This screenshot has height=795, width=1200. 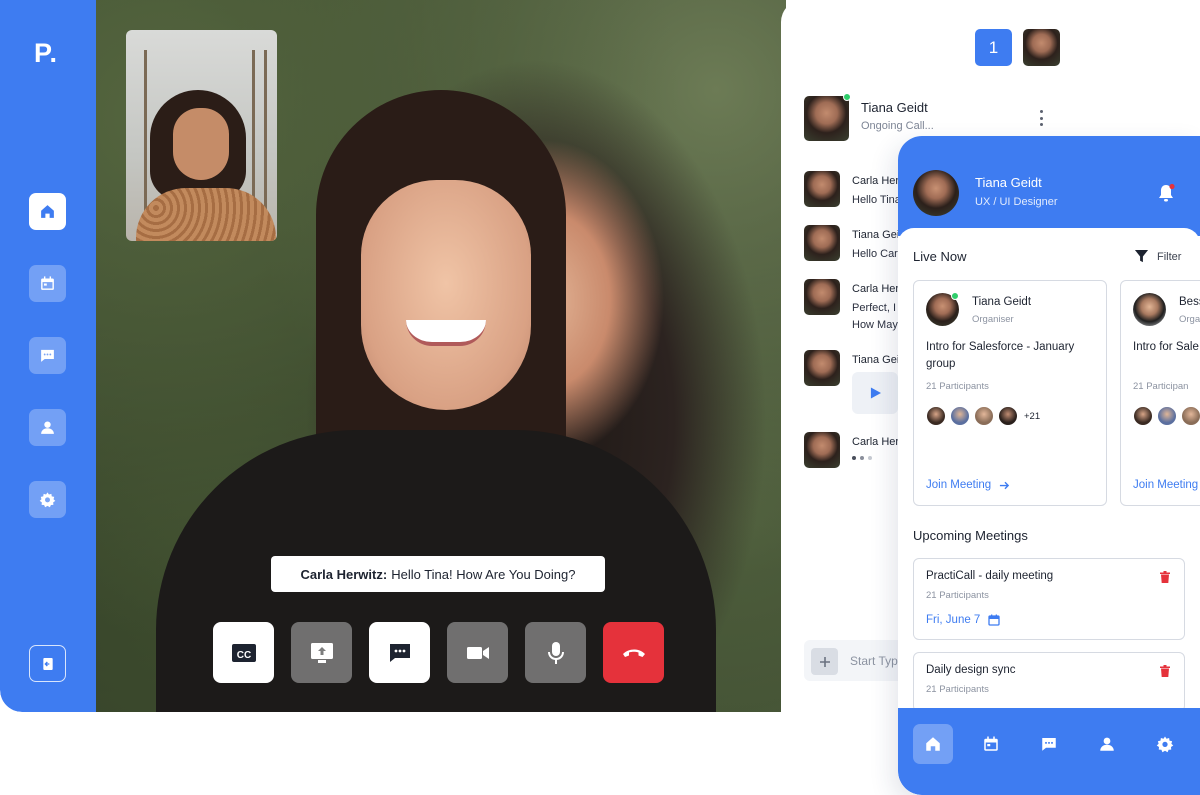 I want to click on attach-button, so click(x=824, y=661).